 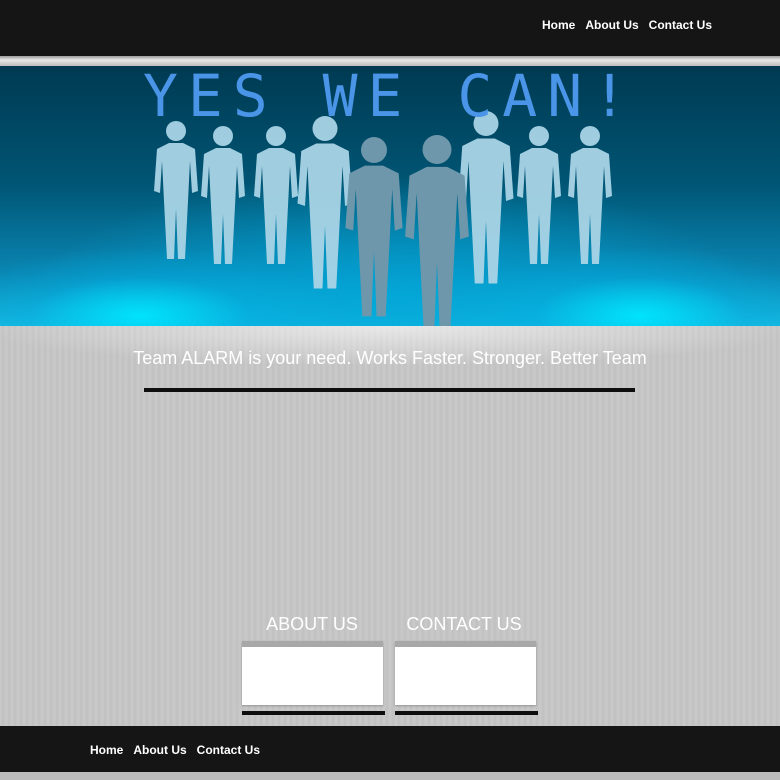 What do you see at coordinates (390, 776) in the screenshot?
I see `footer-strip` at bounding box center [390, 776].